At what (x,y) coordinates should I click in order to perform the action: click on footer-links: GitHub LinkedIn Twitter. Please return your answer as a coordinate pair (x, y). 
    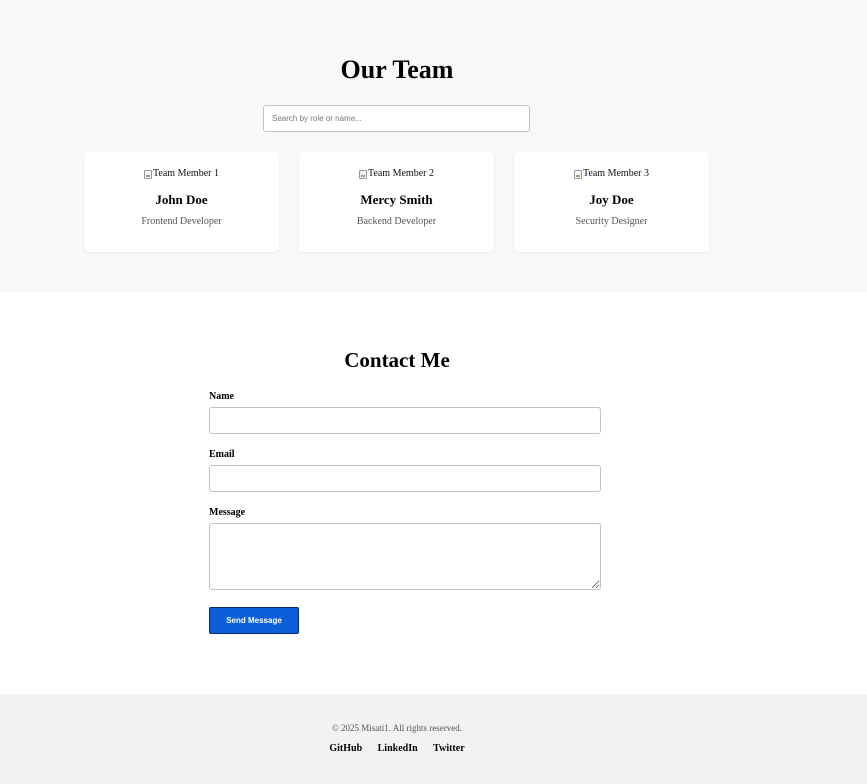
    Looking at the image, I should click on (397, 748).